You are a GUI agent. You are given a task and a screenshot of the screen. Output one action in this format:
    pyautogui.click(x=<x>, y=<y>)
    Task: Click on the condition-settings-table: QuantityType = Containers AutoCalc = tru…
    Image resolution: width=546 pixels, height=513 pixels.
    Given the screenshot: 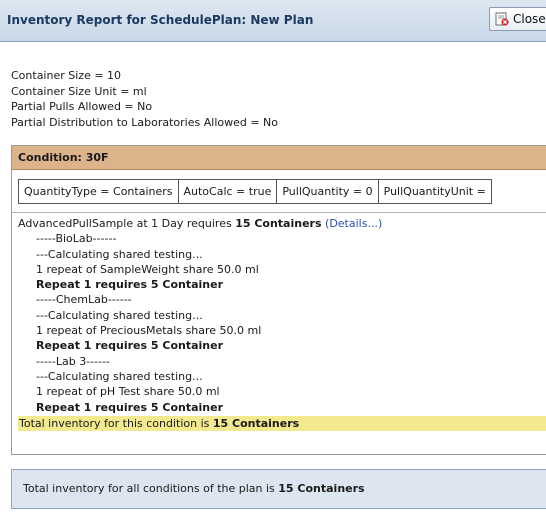 What is the action you would take?
    pyautogui.click(x=255, y=191)
    